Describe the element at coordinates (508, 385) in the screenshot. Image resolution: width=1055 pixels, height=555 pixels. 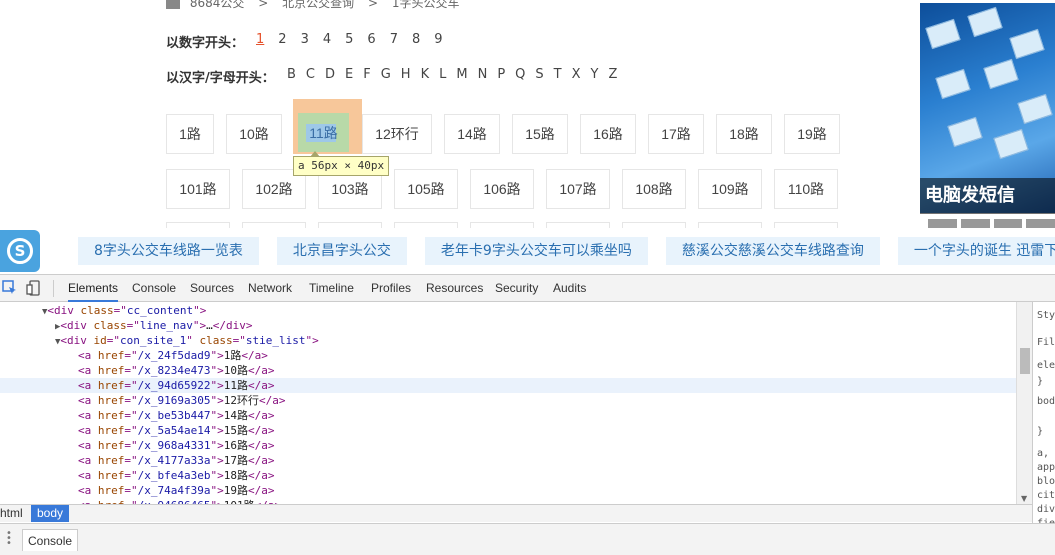
I see `dom-node-line: <a href="/x_94d65922">11路</a>` at that location.